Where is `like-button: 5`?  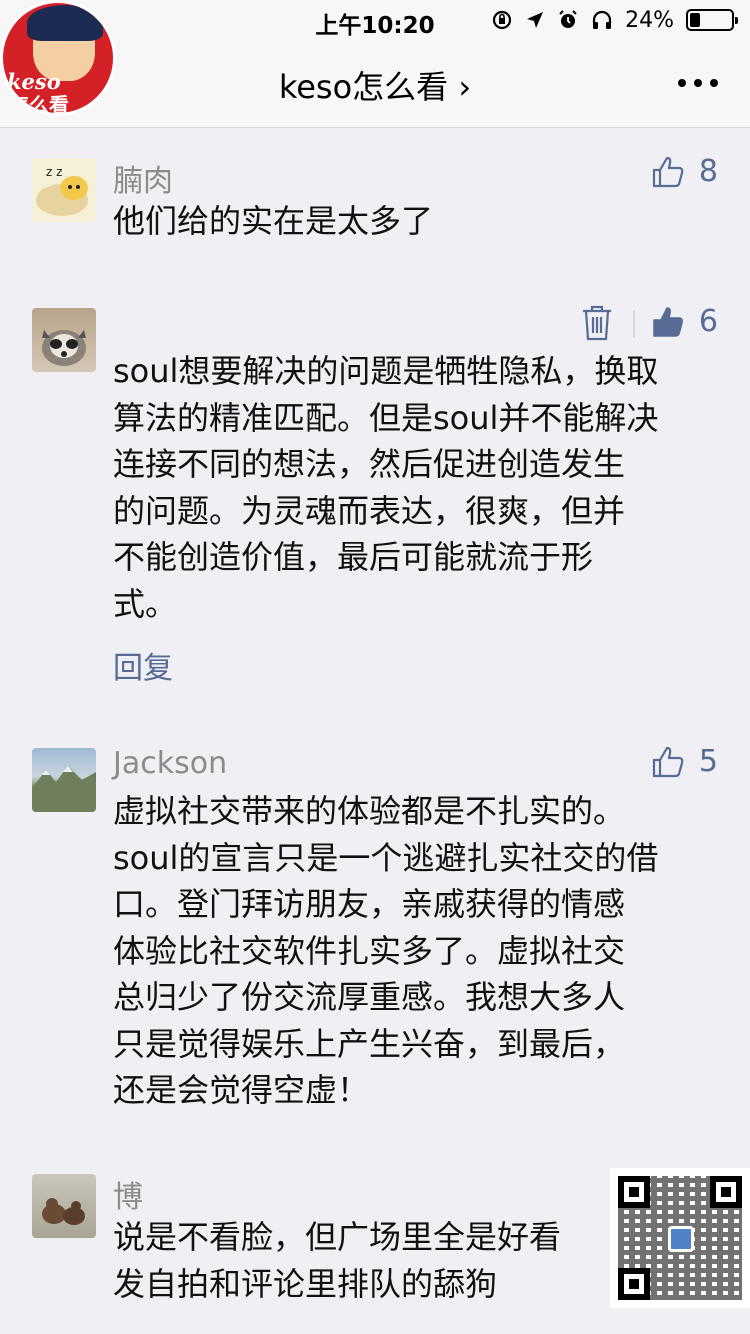 like-button: 5 is located at coordinates (684, 761).